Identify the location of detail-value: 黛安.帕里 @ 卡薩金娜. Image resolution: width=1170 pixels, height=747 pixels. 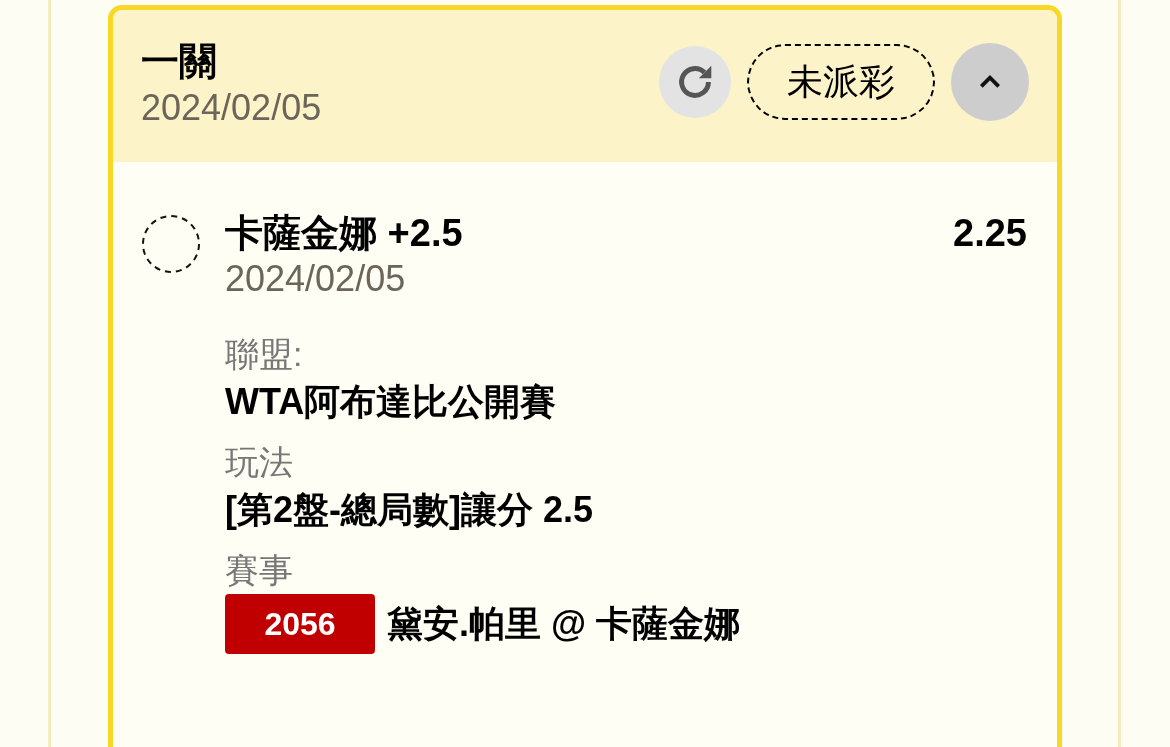
(564, 624).